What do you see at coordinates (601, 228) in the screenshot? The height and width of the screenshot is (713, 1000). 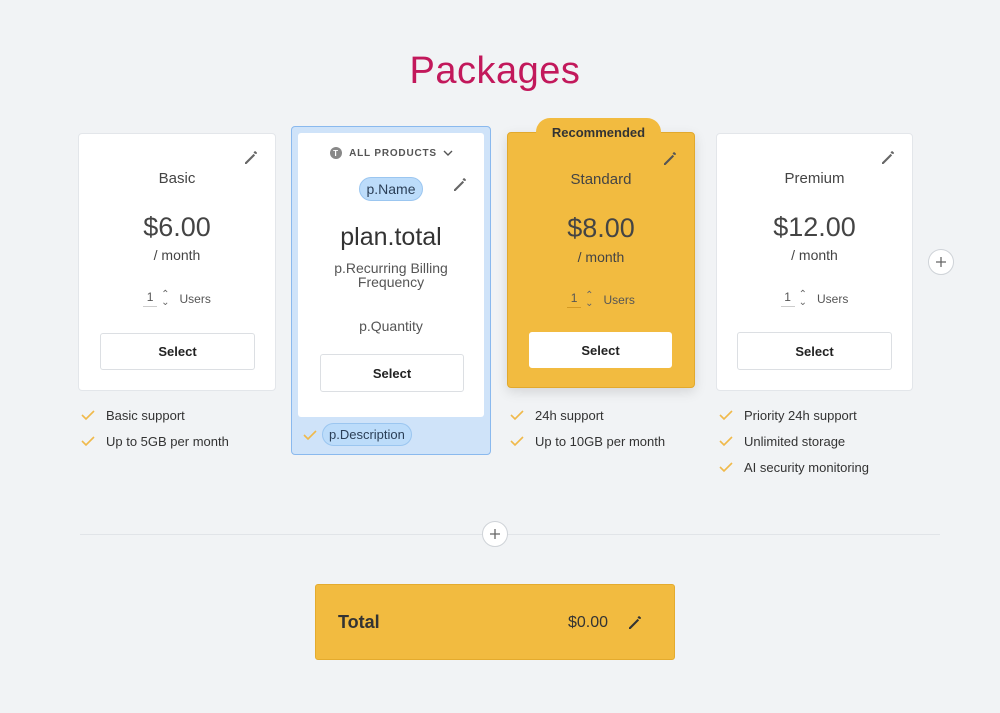 I see `plan-price: $8.00` at bounding box center [601, 228].